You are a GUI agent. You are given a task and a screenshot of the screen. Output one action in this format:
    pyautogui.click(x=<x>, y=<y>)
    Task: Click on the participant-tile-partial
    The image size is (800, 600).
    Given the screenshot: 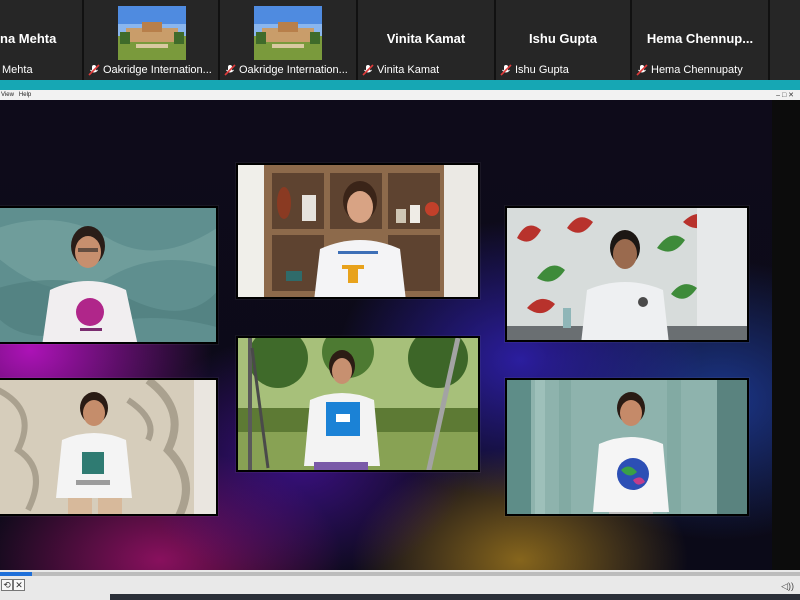 What is the action you would take?
    pyautogui.click(x=785, y=40)
    